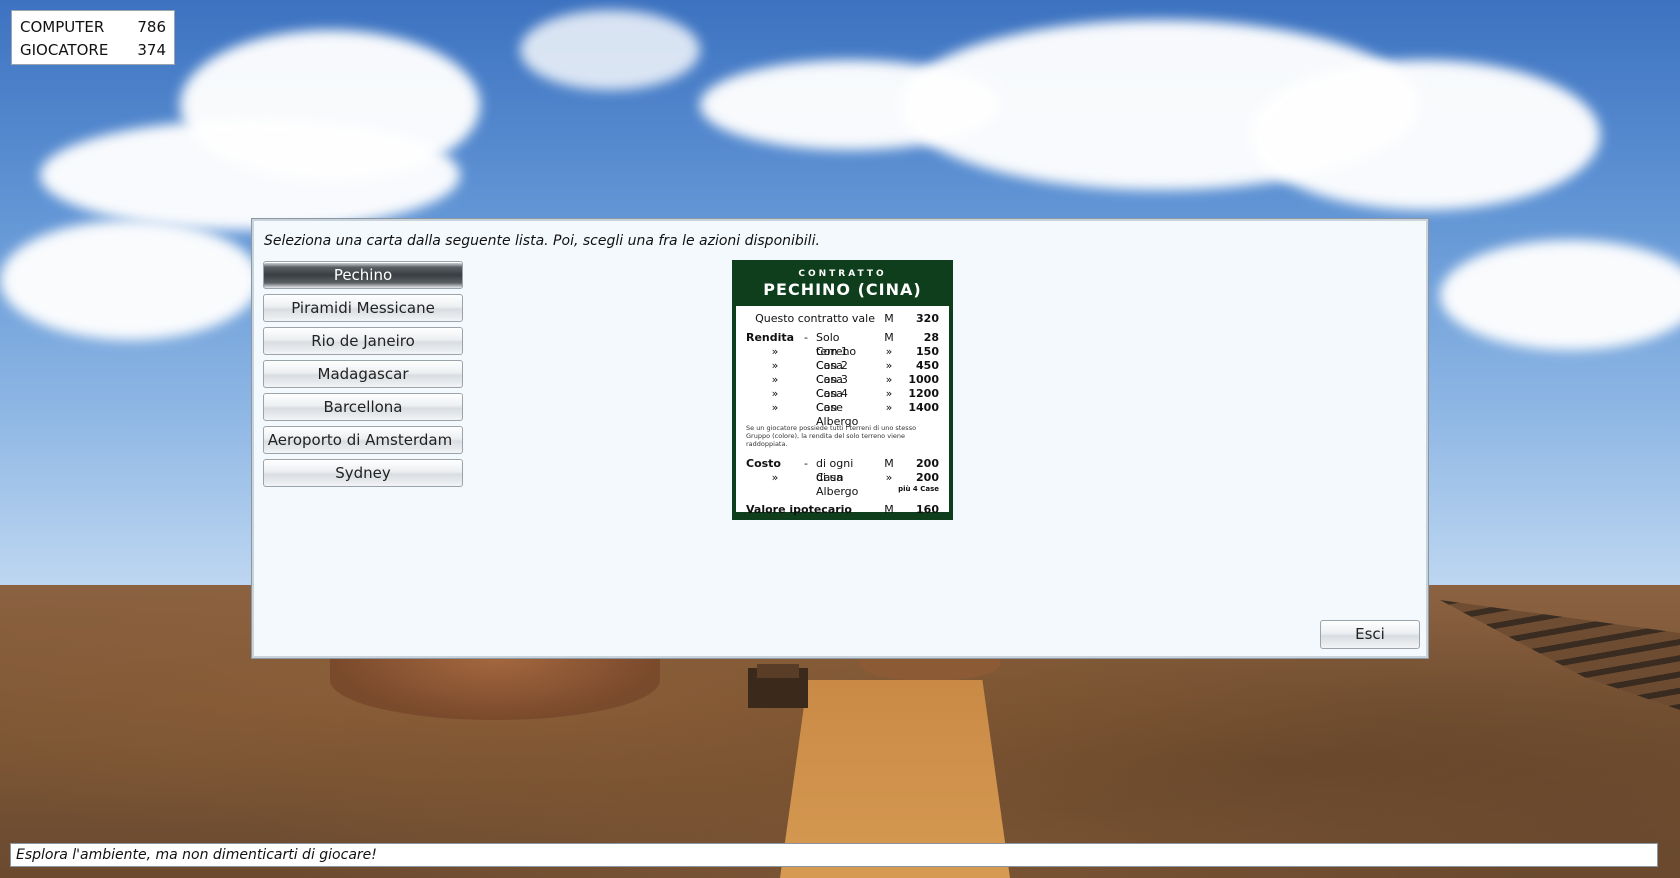 The image size is (1680, 878). What do you see at coordinates (799, 509) in the screenshot?
I see `mortgage-label: Valore ipotecario` at bounding box center [799, 509].